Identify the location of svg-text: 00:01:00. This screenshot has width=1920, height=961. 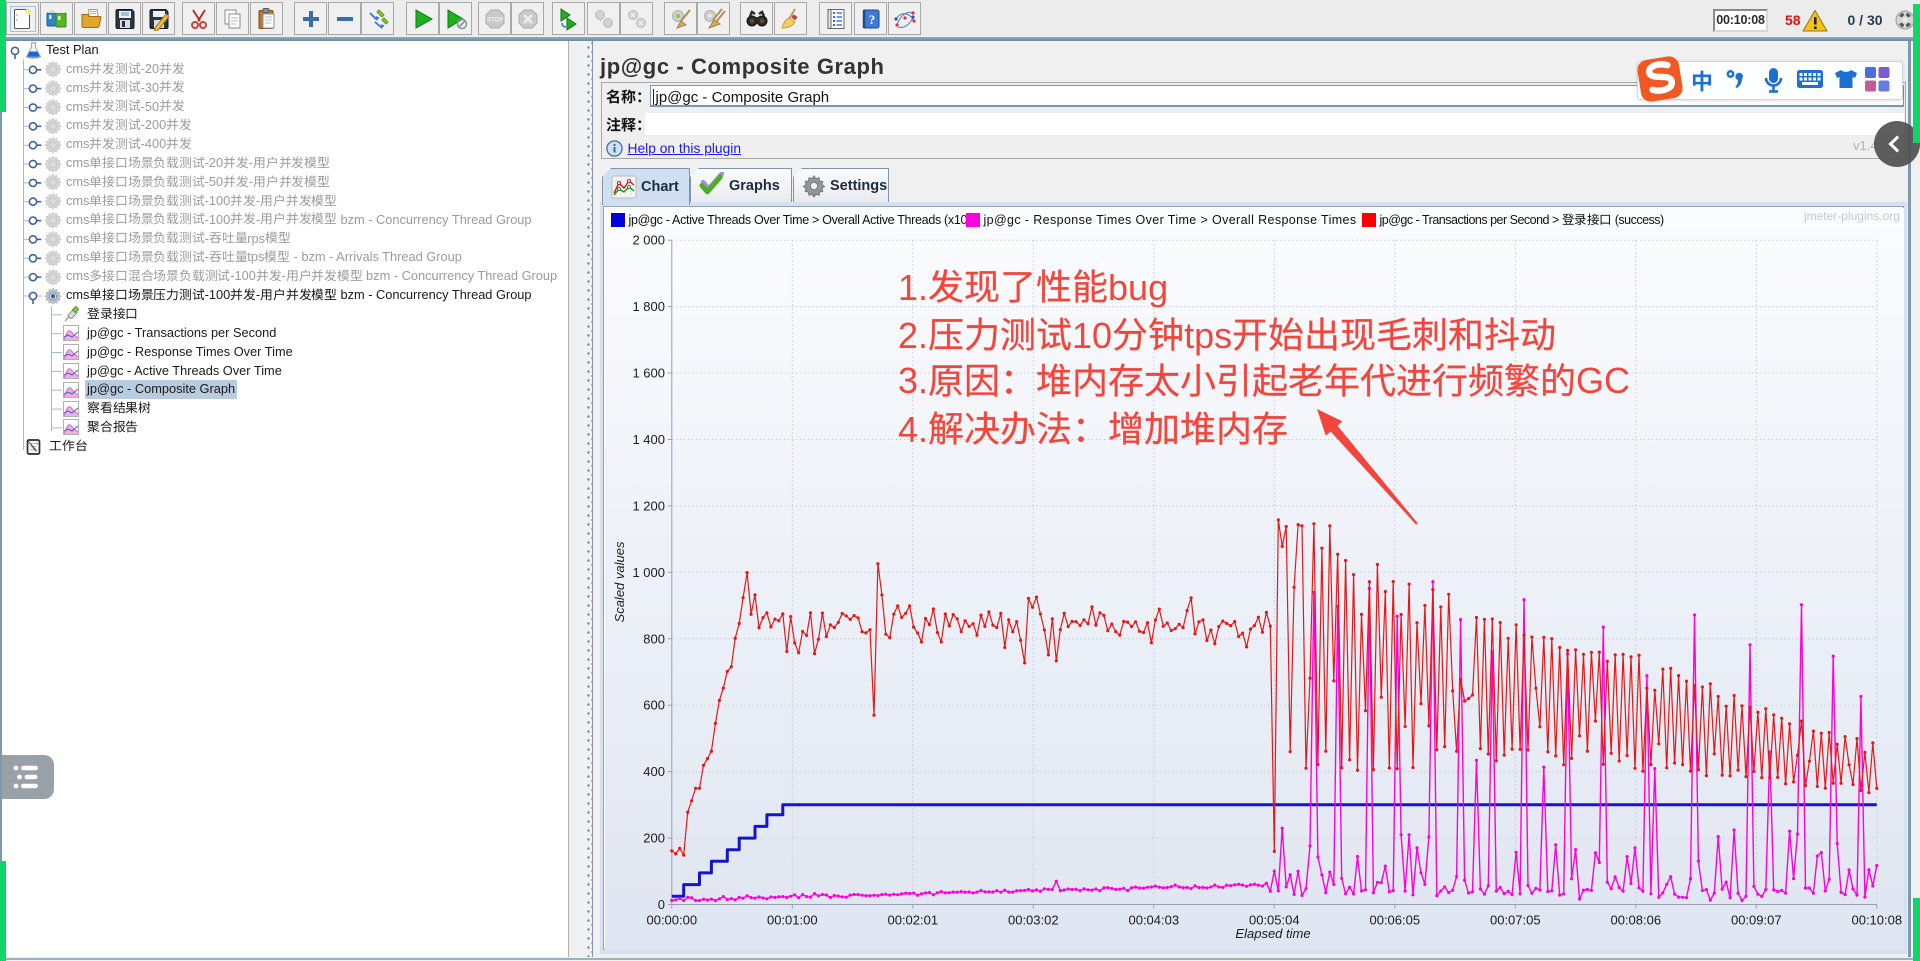
(792, 919).